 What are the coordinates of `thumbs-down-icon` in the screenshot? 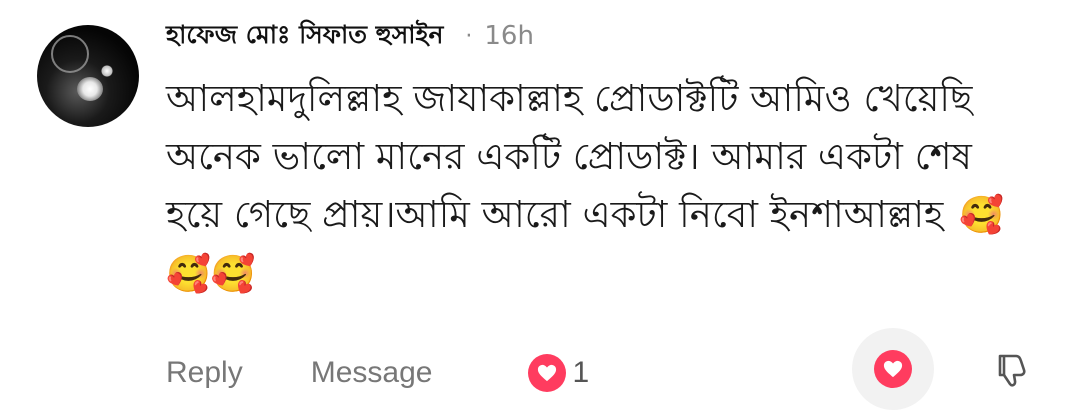 It's located at (1012, 370).